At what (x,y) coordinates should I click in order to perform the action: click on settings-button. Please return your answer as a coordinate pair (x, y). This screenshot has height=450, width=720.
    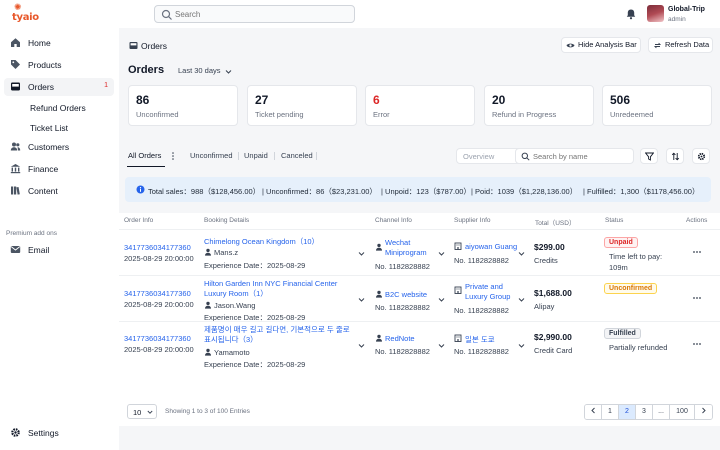
    Looking at the image, I should click on (701, 156).